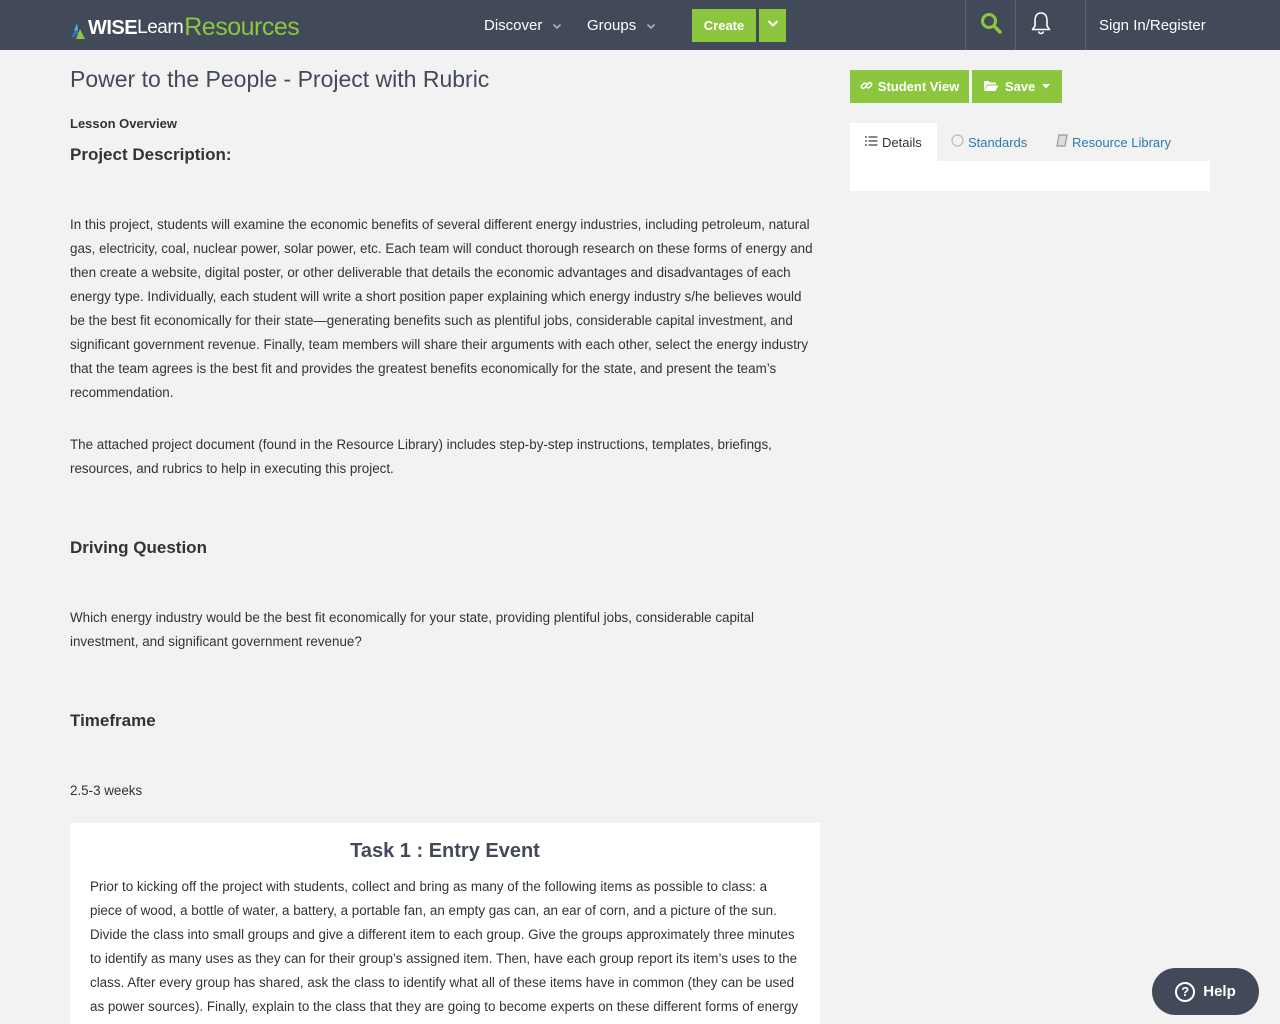 This screenshot has width=1280, height=1024. I want to click on sidebar-tabs: Details Standards Resource Library, so click(1030, 142).